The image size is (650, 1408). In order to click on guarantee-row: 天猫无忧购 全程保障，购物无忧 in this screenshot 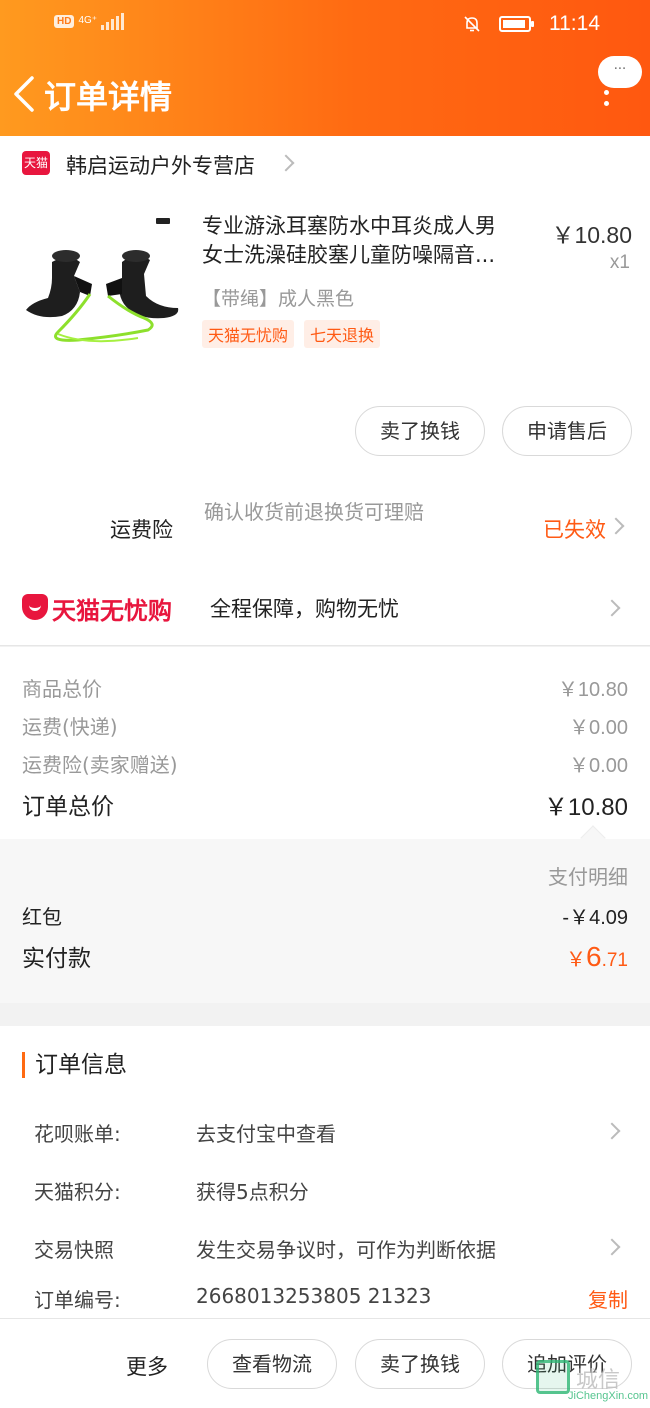, I will do `click(325, 608)`.